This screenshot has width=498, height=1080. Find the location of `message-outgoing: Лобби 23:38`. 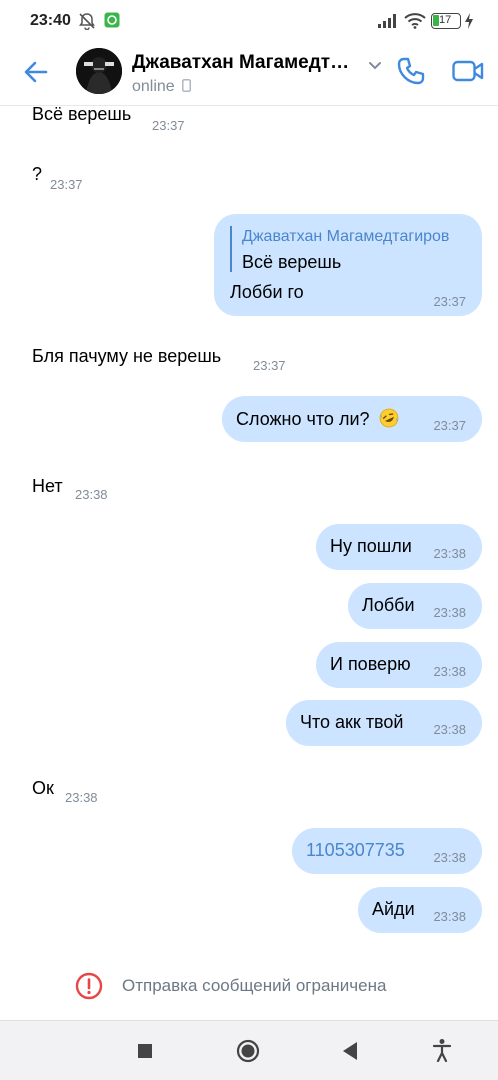

message-outgoing: Лобби 23:38 is located at coordinates (415, 606).